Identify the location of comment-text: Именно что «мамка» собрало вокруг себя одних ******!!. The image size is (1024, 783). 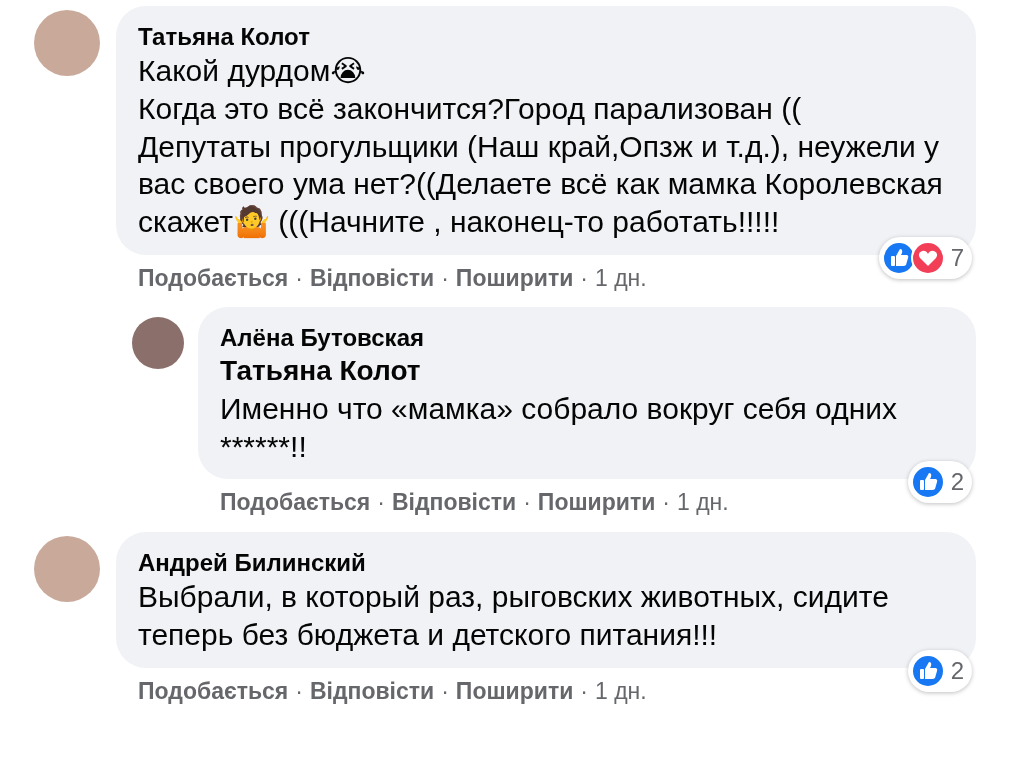
(559, 427).